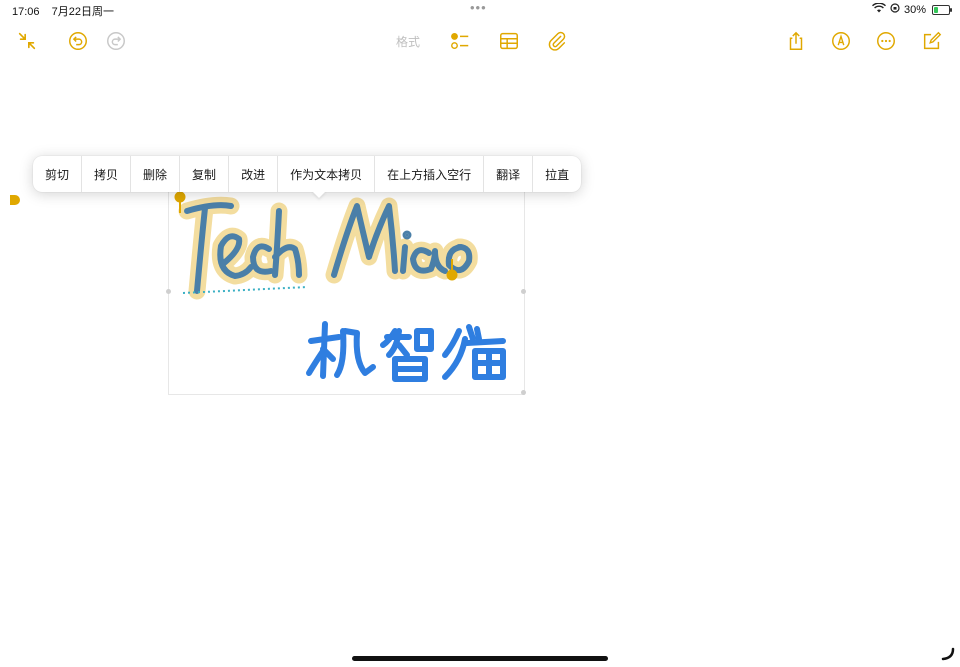  I want to click on menu-item-copy: 拷贝, so click(107, 174).